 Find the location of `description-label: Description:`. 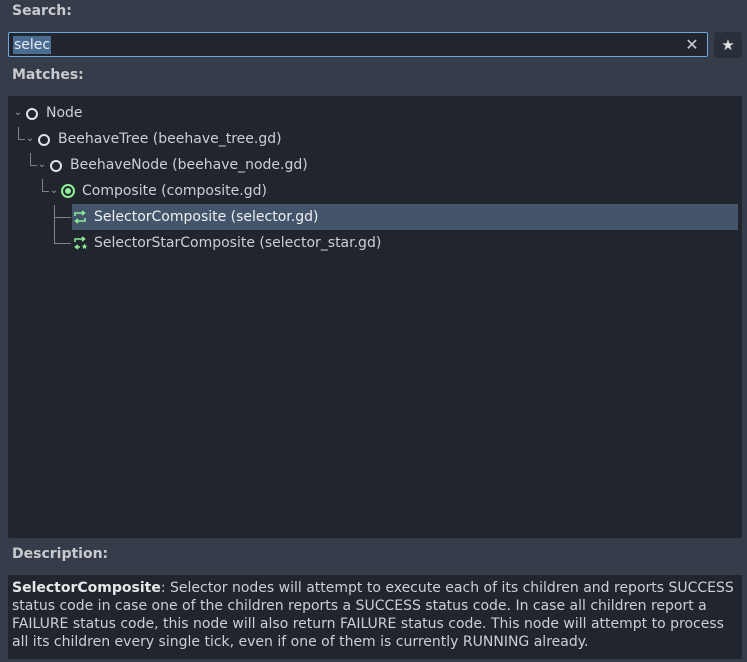

description-label: Description: is located at coordinates (60, 554).